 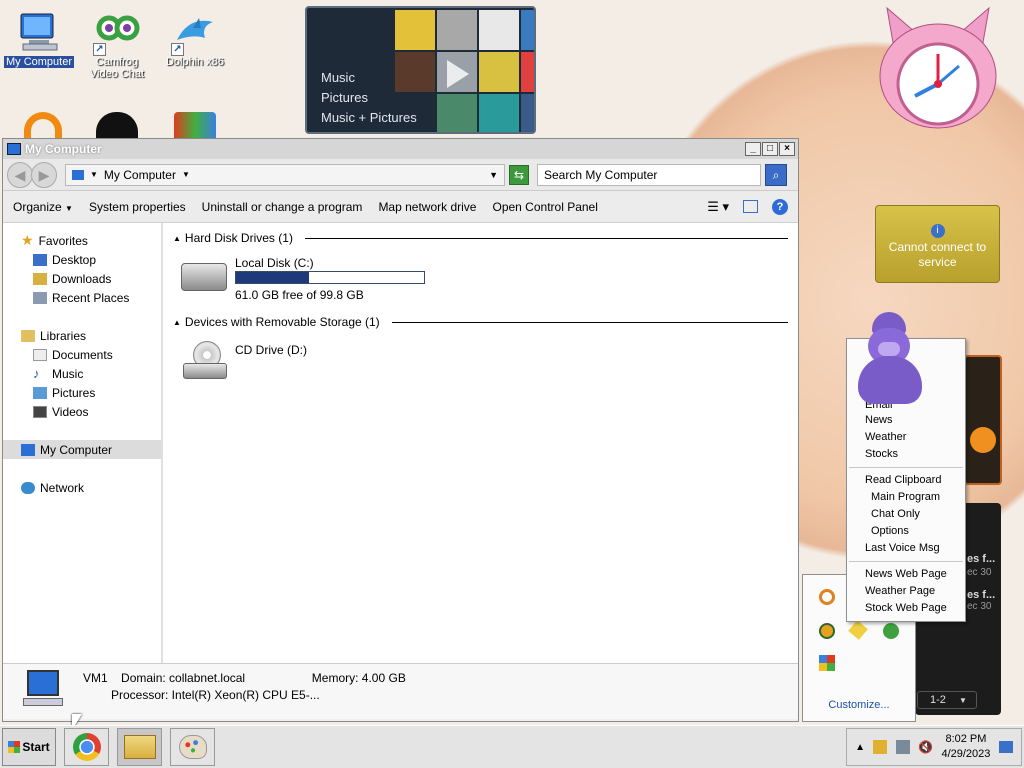 What do you see at coordinates (39, 39) in the screenshot?
I see `desktop-icon-my-computer: My Computer` at bounding box center [39, 39].